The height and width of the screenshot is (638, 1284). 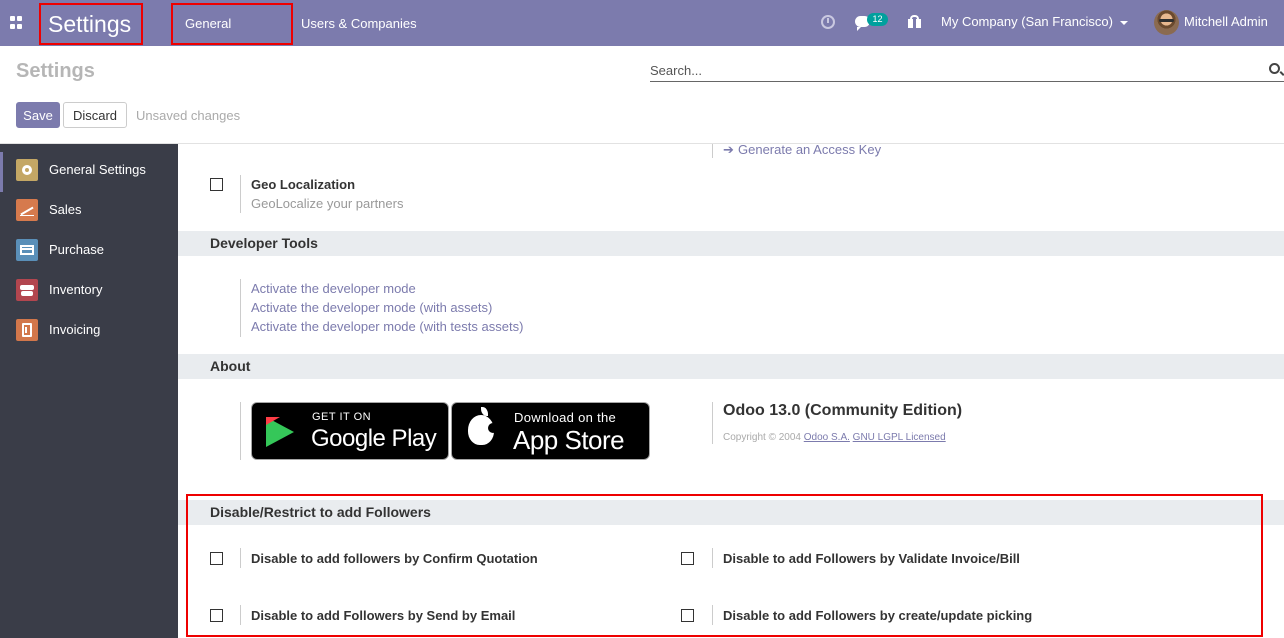 I want to click on sidebar-item-label: General Settings, so click(x=97, y=169).